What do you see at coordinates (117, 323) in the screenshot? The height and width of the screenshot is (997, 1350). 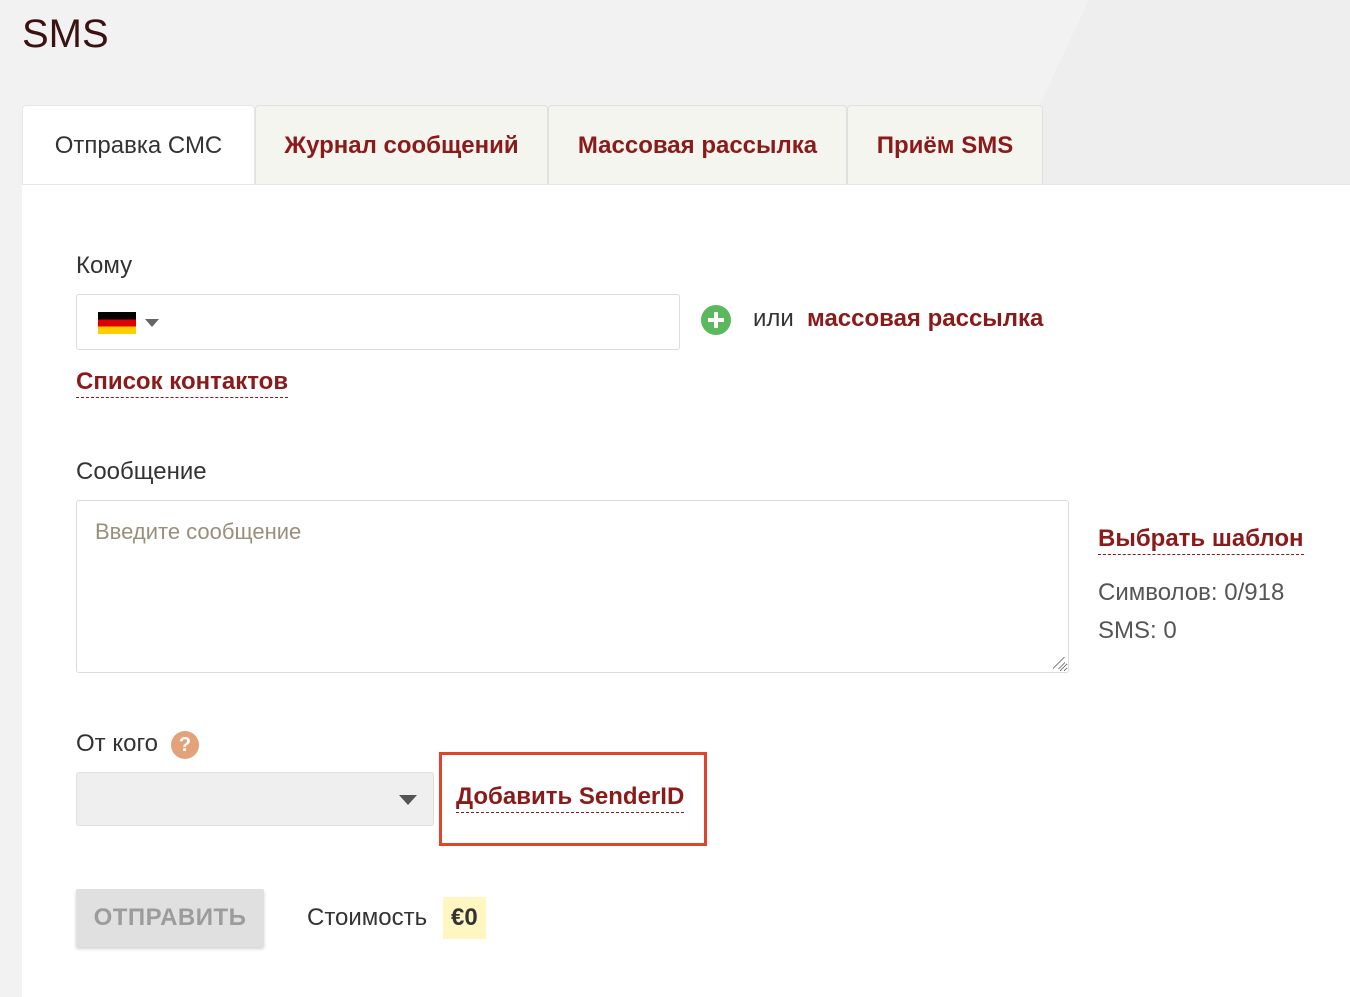 I see `germany-flag-icon` at bounding box center [117, 323].